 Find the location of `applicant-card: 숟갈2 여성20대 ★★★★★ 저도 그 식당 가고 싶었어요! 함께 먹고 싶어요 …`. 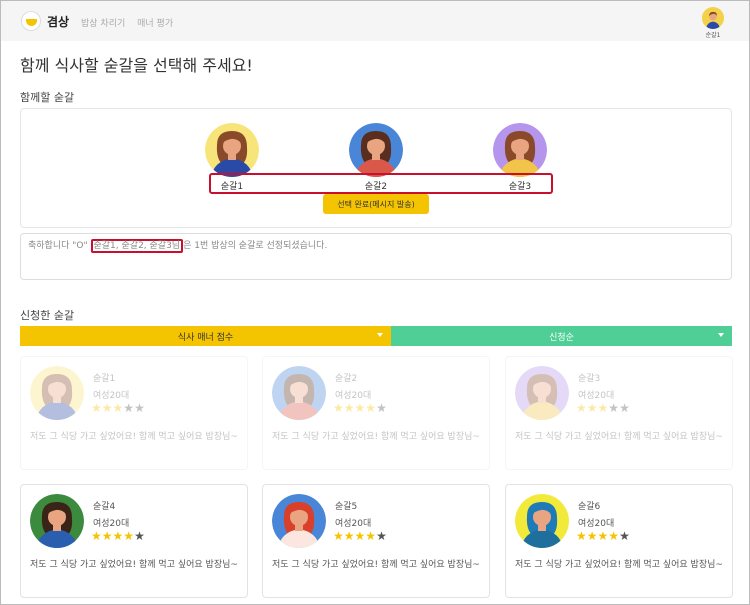

applicant-card: 숟갈2 여성20대 ★★★★★ 저도 그 식당 가고 싶었어요! 함께 먹고 싶어요 … is located at coordinates (376, 413).